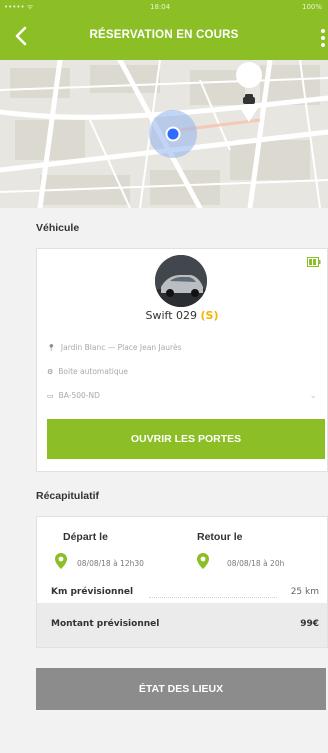 This screenshot has height=753, width=328. What do you see at coordinates (313, 396) in the screenshot?
I see `chevron-down-icon: ⌄` at bounding box center [313, 396].